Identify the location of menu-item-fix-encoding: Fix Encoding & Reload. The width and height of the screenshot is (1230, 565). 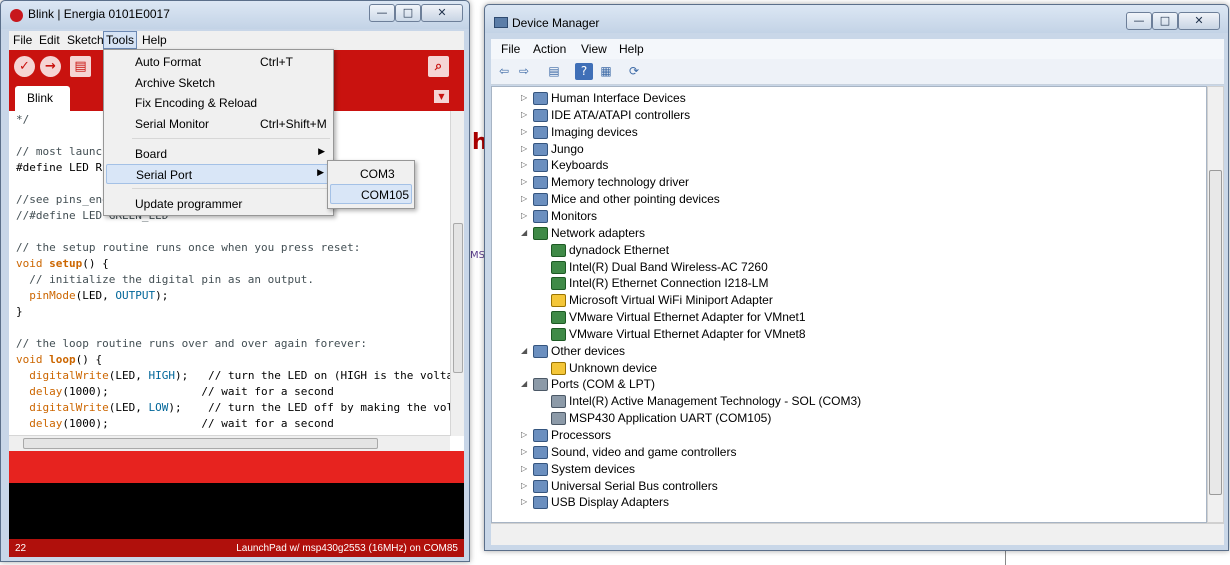
(218, 103).